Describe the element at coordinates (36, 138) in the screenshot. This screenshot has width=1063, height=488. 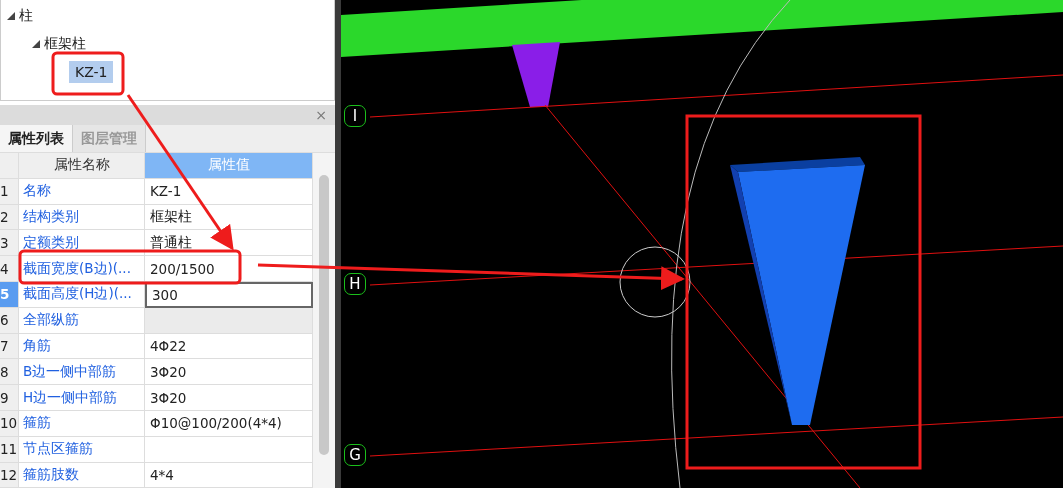
I see `tab: 属性列表` at that location.